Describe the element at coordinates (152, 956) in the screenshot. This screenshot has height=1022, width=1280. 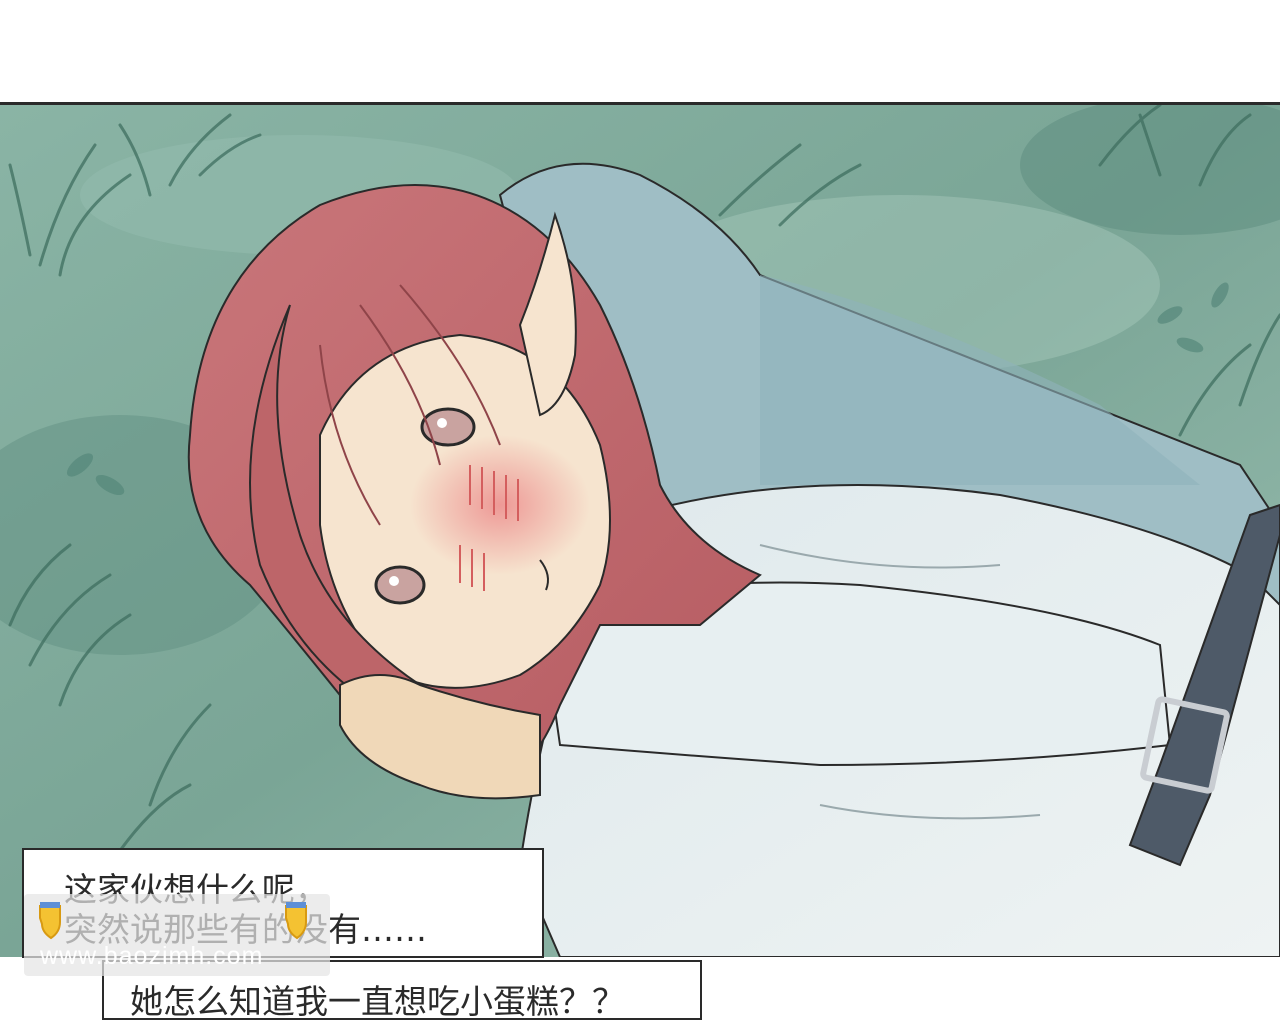
I see `watermark-text: www.baozimh.com` at that location.